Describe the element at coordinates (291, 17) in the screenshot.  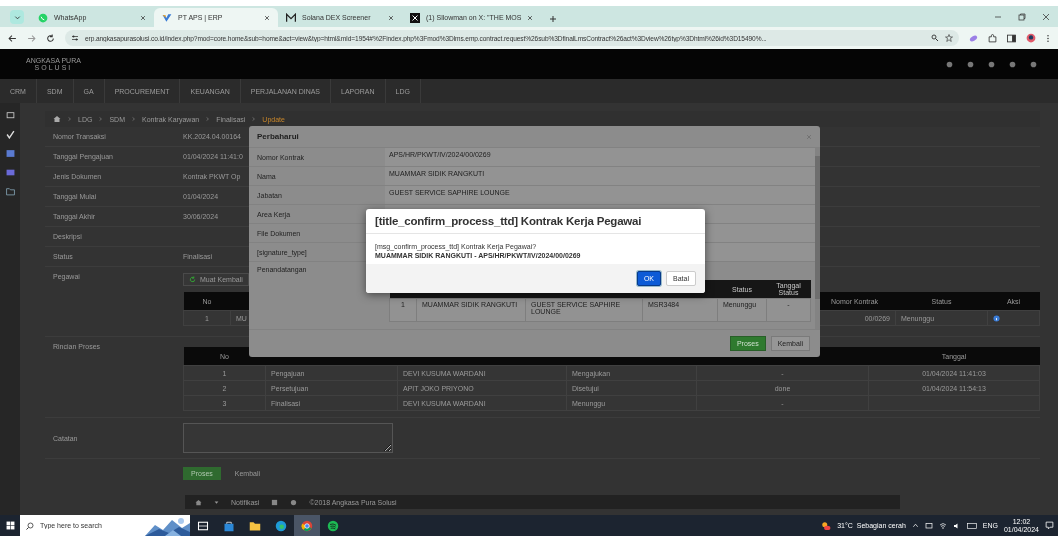
I see `letter-m-icon` at that location.